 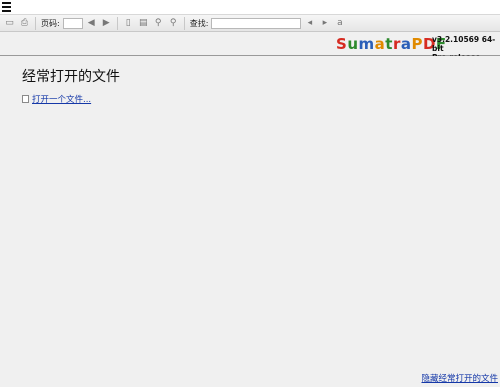 I want to click on app-logo: SumatraPDF, so click(x=391, y=44).